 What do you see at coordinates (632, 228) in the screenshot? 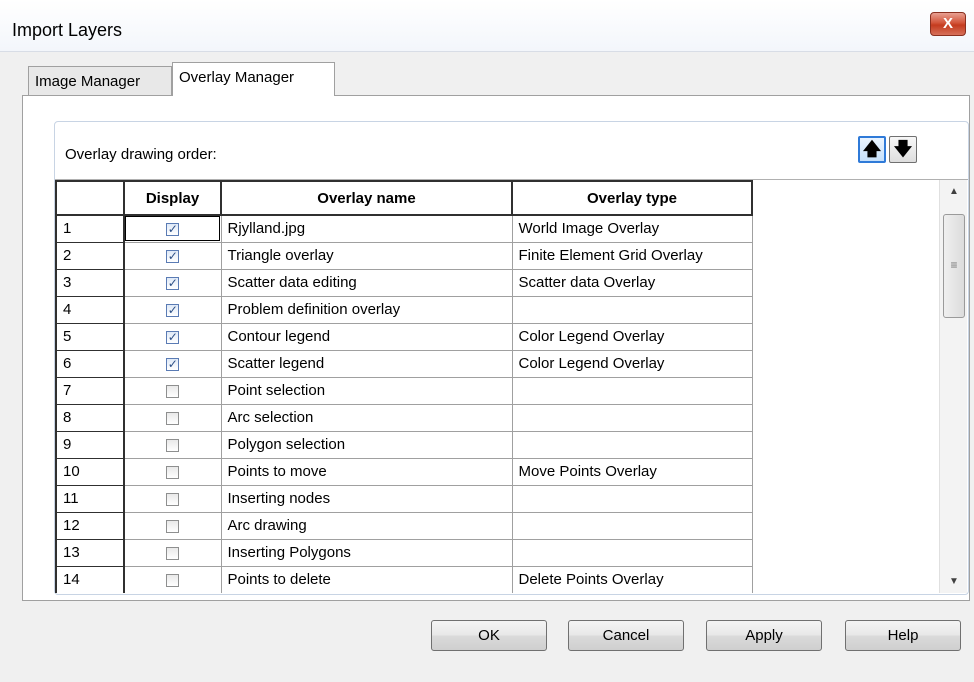
I see `overlay-type-cell: World Image Overlay` at bounding box center [632, 228].